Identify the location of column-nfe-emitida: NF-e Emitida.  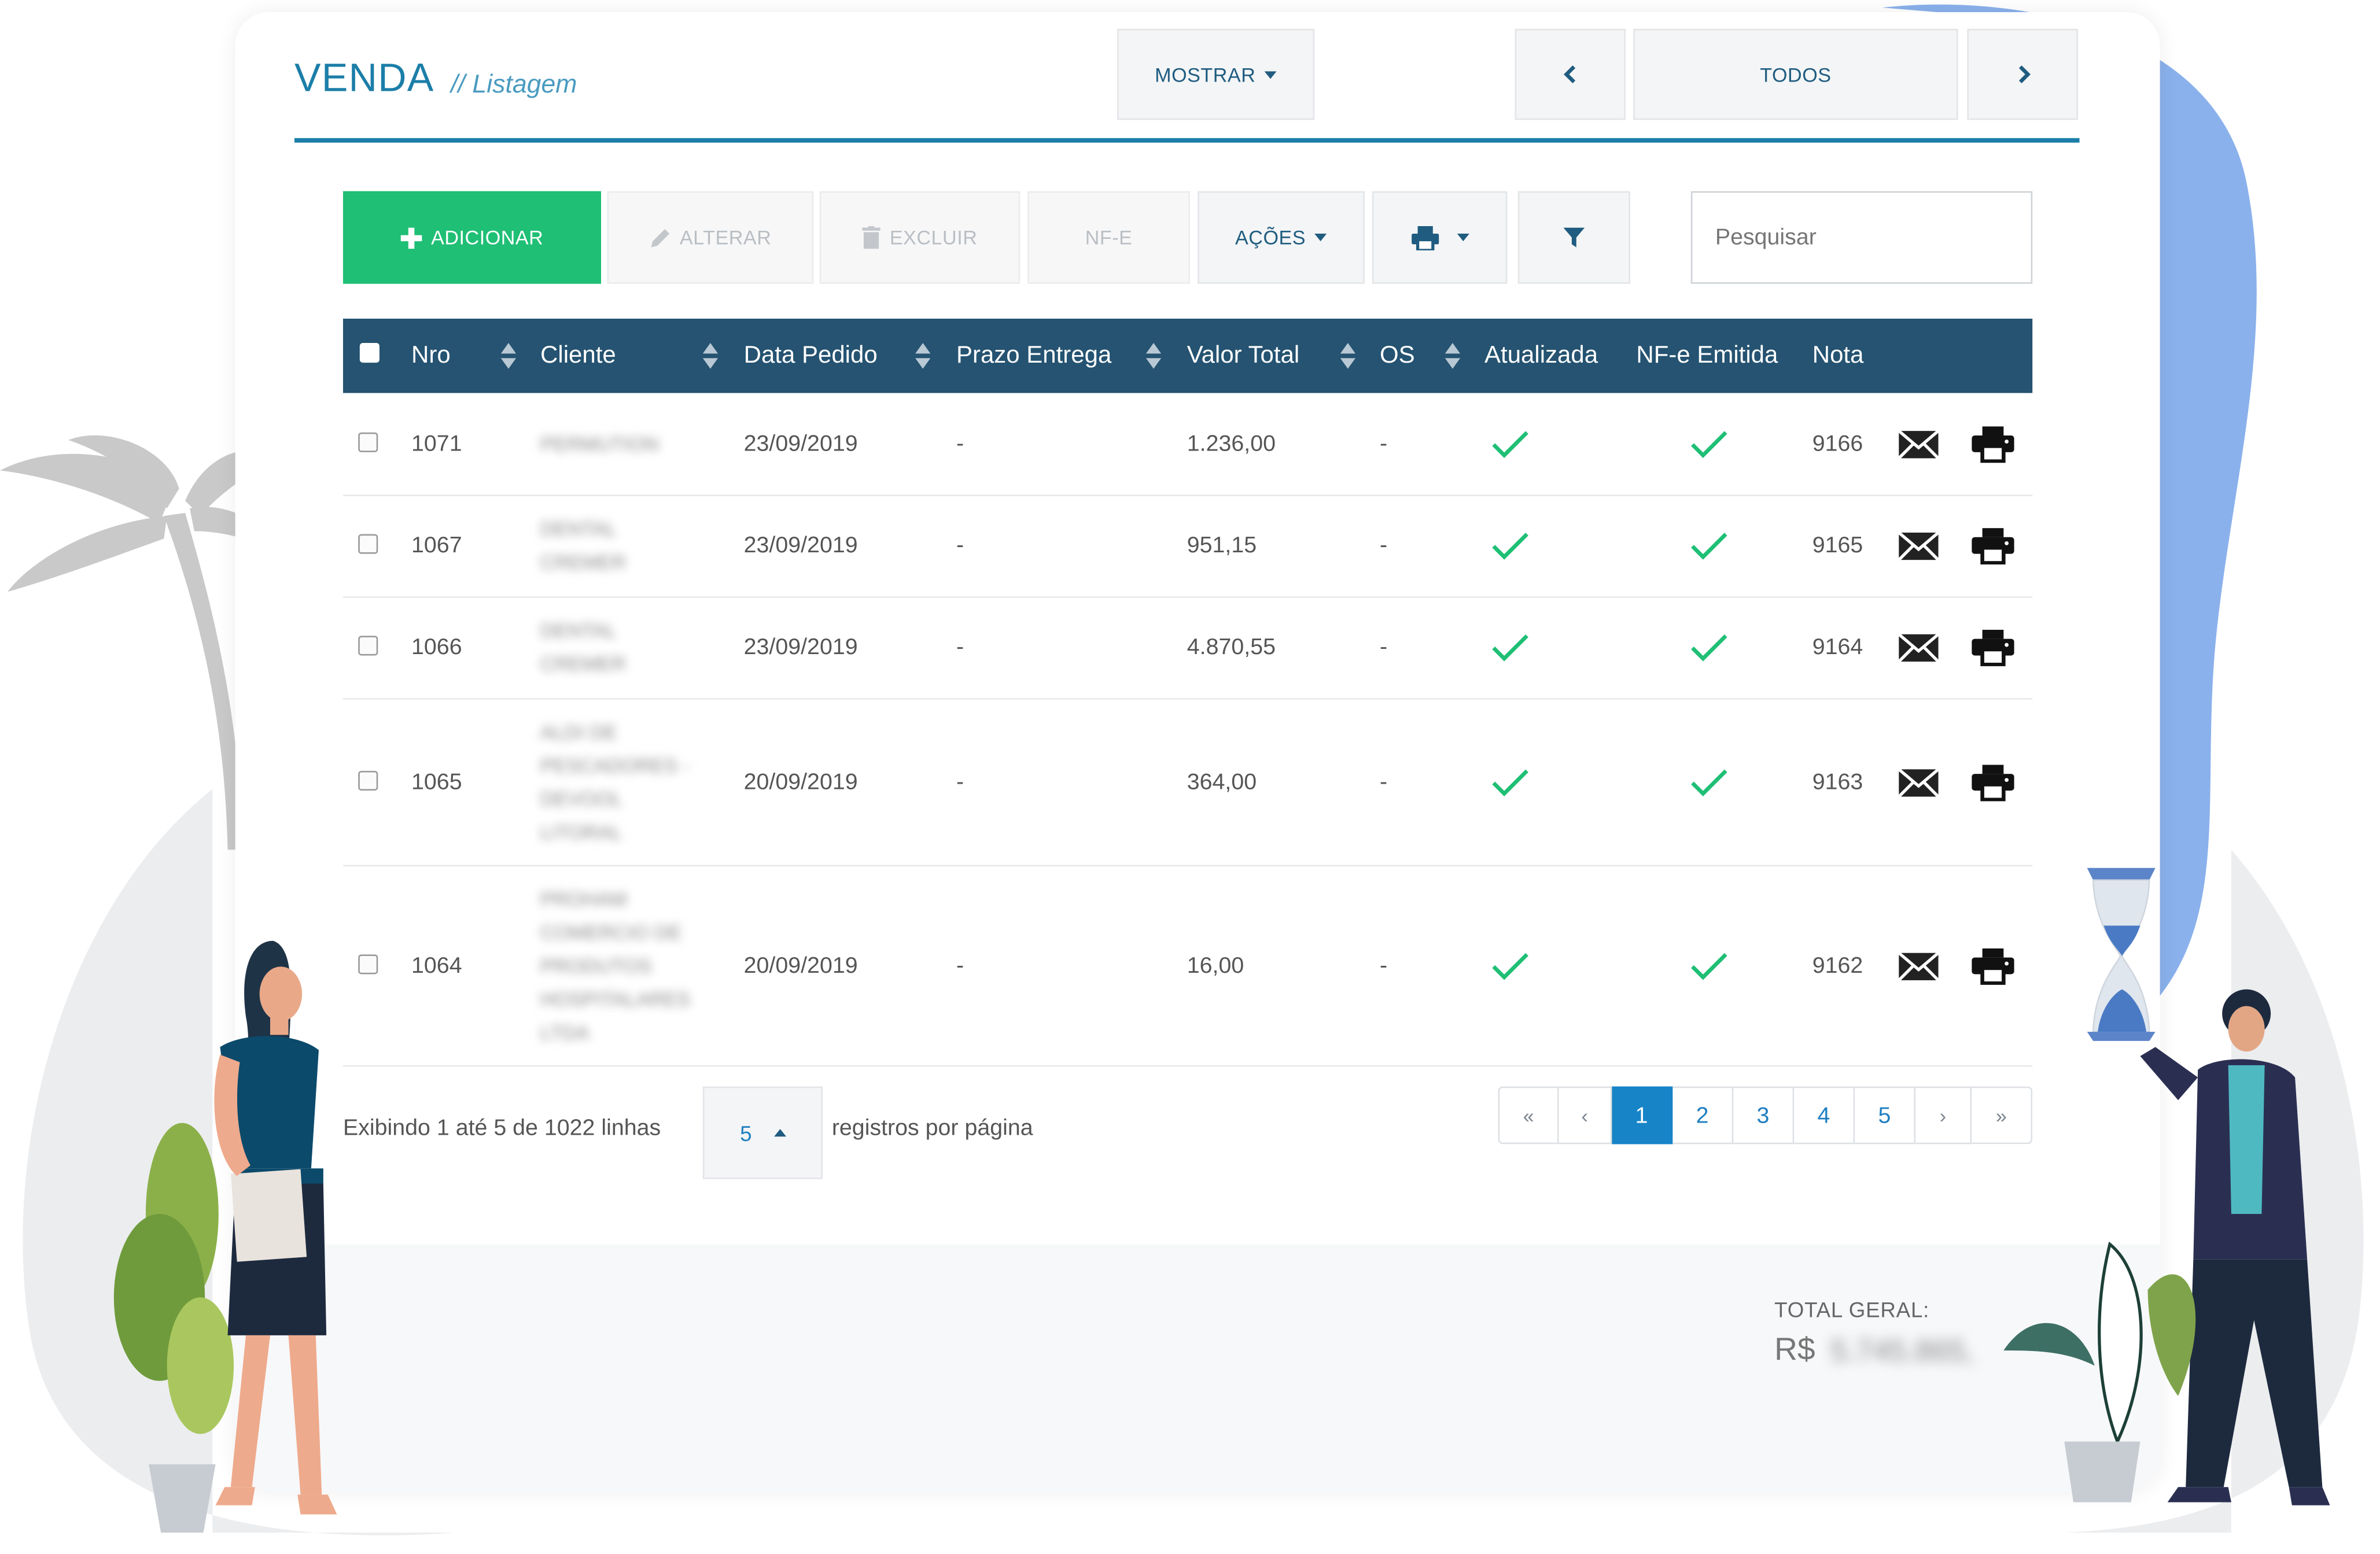
(1707, 356).